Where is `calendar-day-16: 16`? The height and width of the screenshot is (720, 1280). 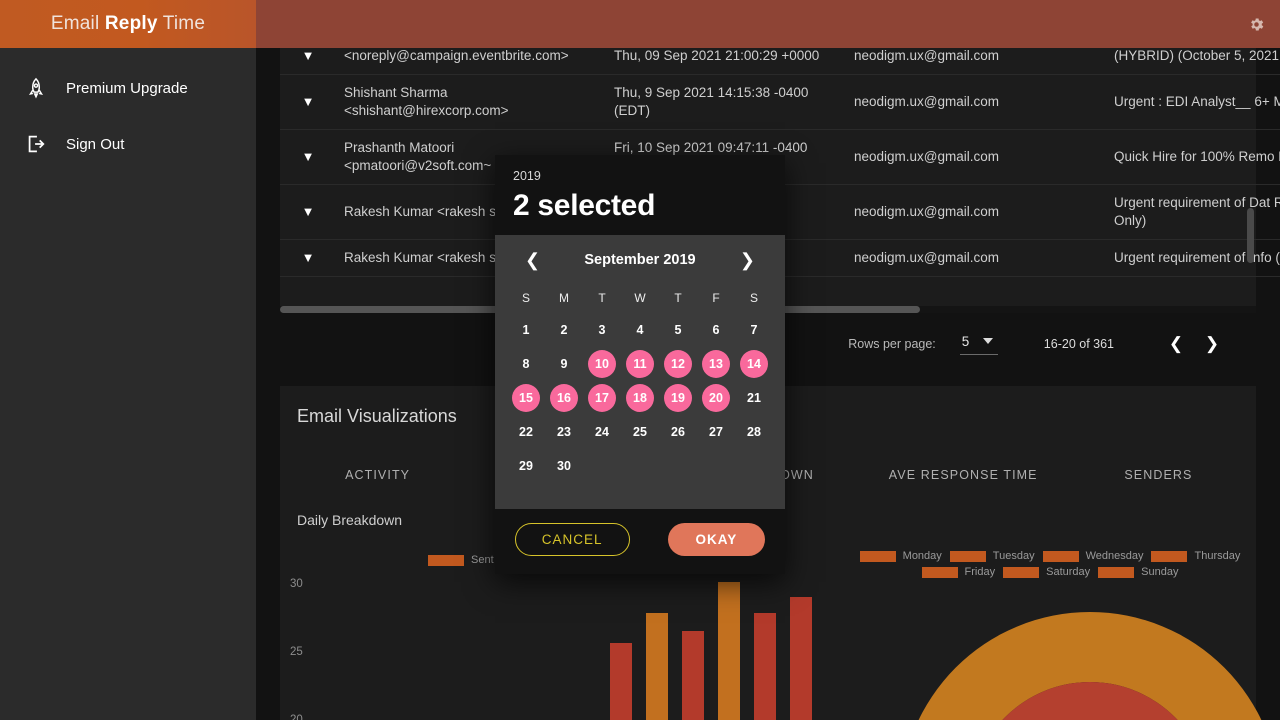 calendar-day-16: 16 is located at coordinates (564, 398).